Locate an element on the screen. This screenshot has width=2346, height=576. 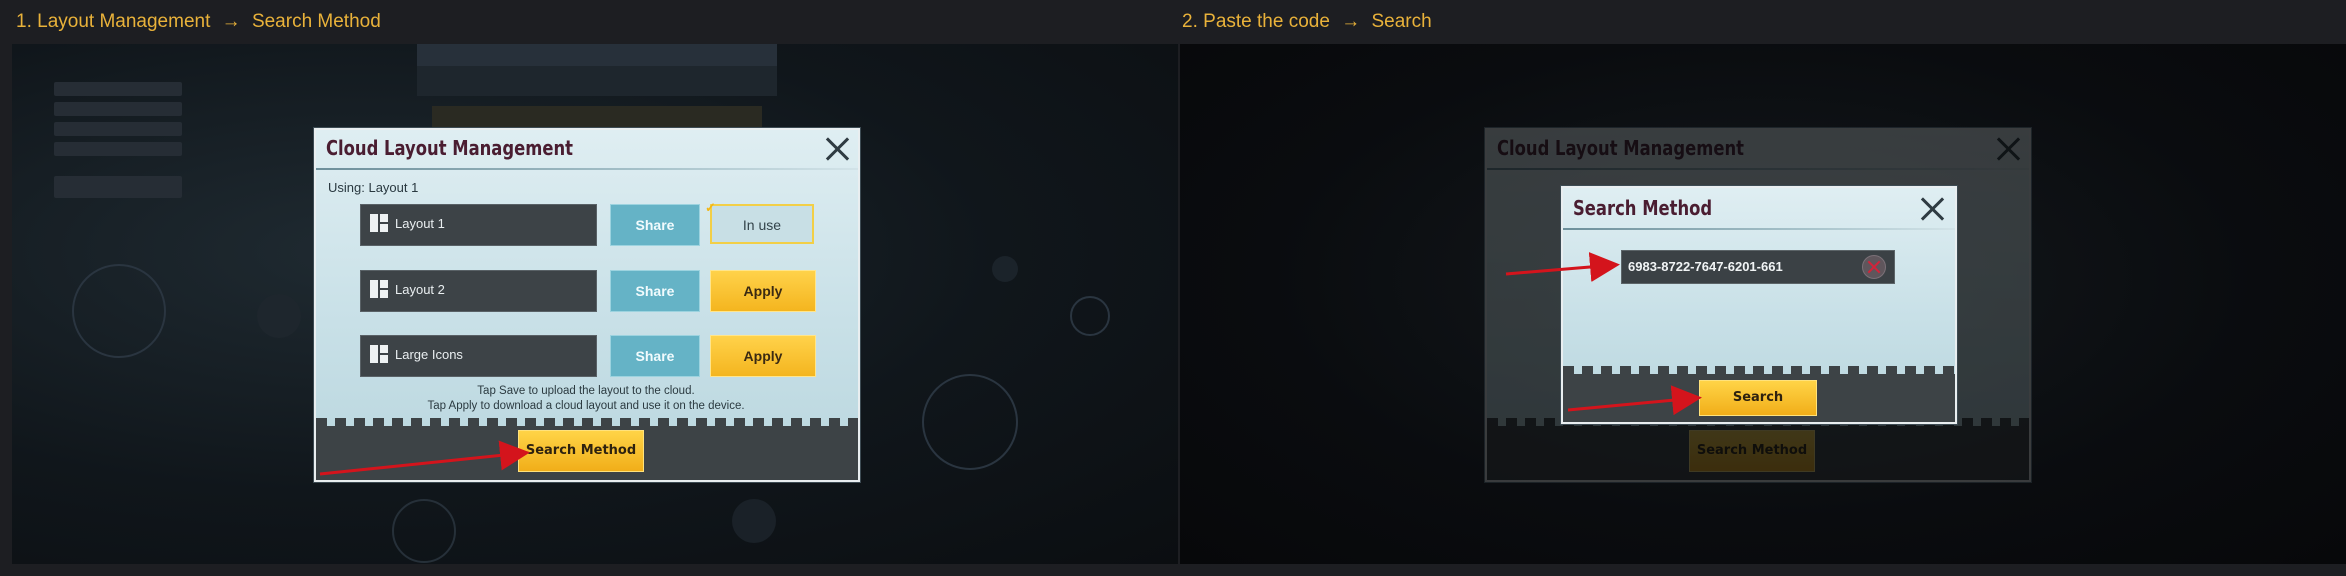
step-1-number: 1. is located at coordinates (24, 21).